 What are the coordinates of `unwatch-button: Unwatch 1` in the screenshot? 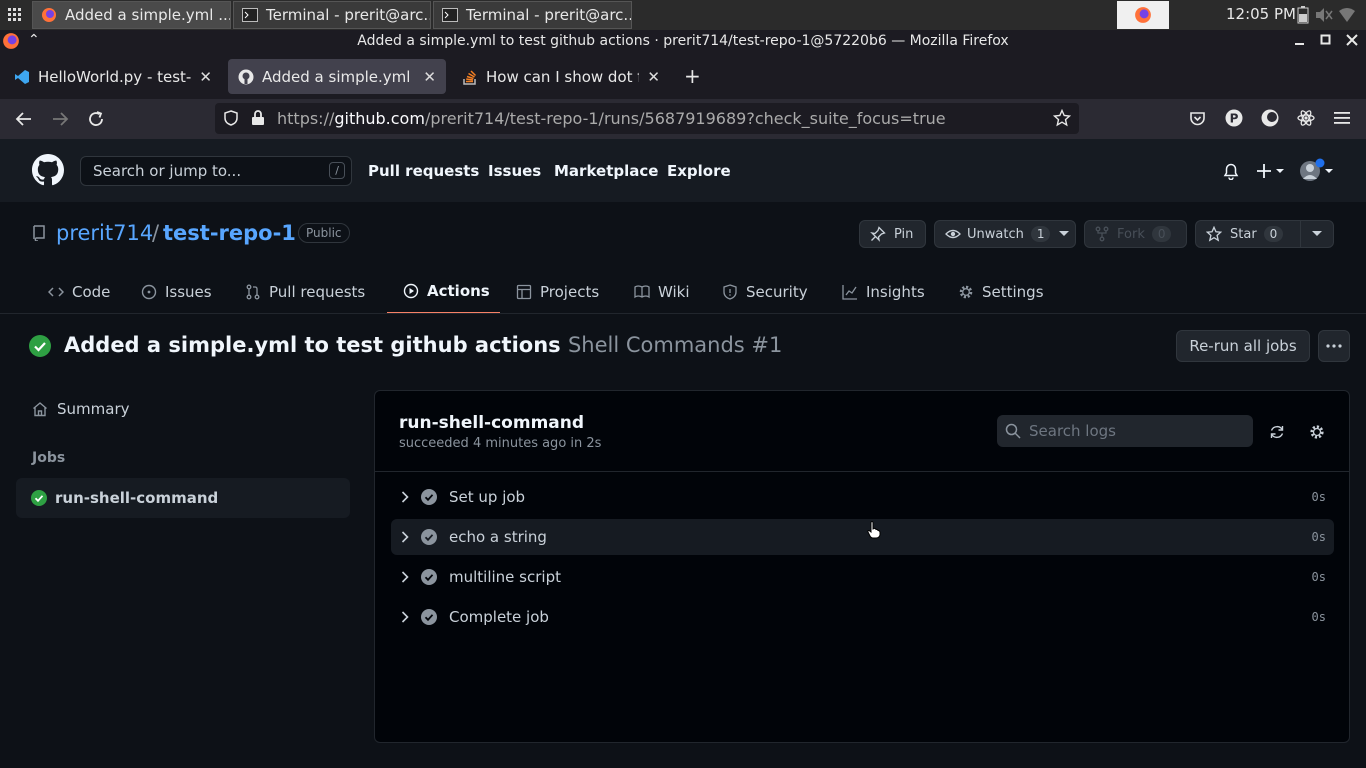 It's located at (1005, 234).